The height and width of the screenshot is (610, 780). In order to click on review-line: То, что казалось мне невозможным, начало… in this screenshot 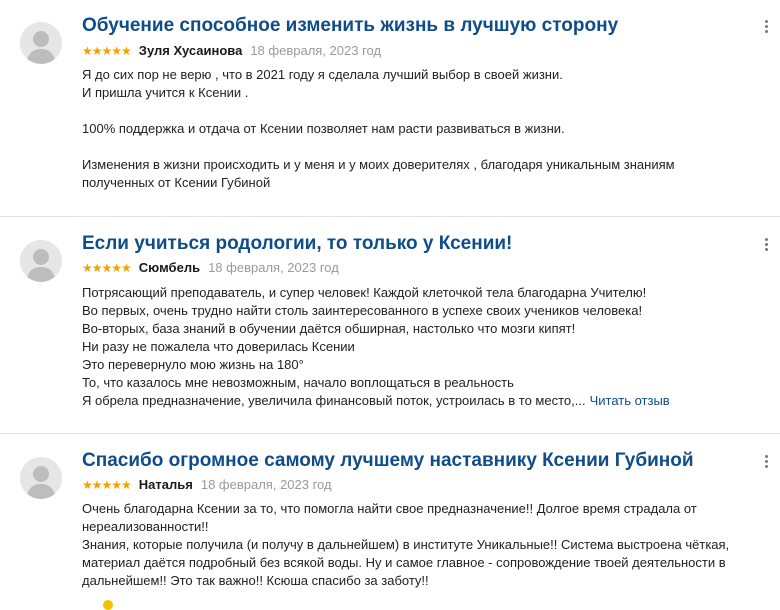, I will do `click(298, 382)`.